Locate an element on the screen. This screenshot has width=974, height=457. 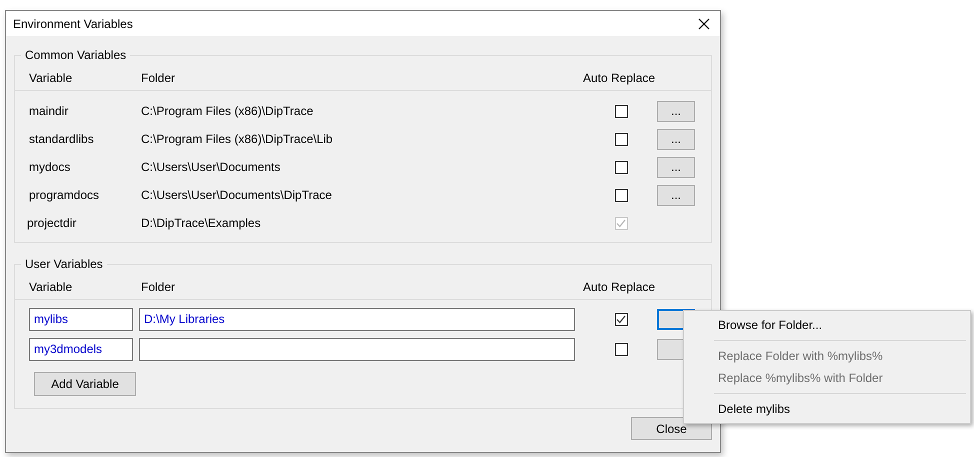
folder-path: C:\Program Files (x86)\DipTrace\Lib is located at coordinates (237, 139).